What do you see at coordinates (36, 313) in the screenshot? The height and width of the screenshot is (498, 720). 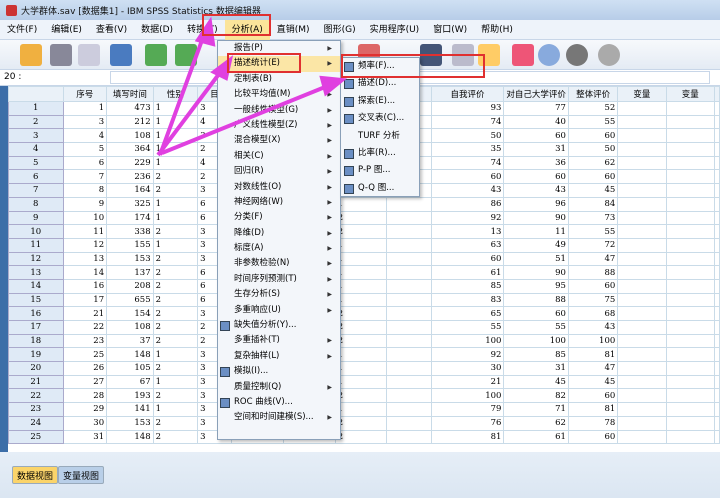 I see `row-number: 16` at bounding box center [36, 313].